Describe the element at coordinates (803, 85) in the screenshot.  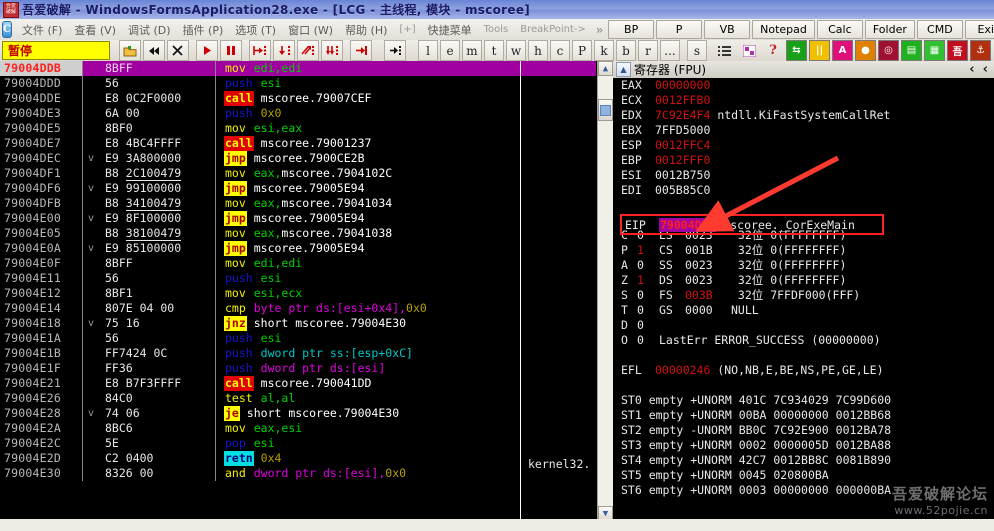
I see `register-row: EAX 00000000` at that location.